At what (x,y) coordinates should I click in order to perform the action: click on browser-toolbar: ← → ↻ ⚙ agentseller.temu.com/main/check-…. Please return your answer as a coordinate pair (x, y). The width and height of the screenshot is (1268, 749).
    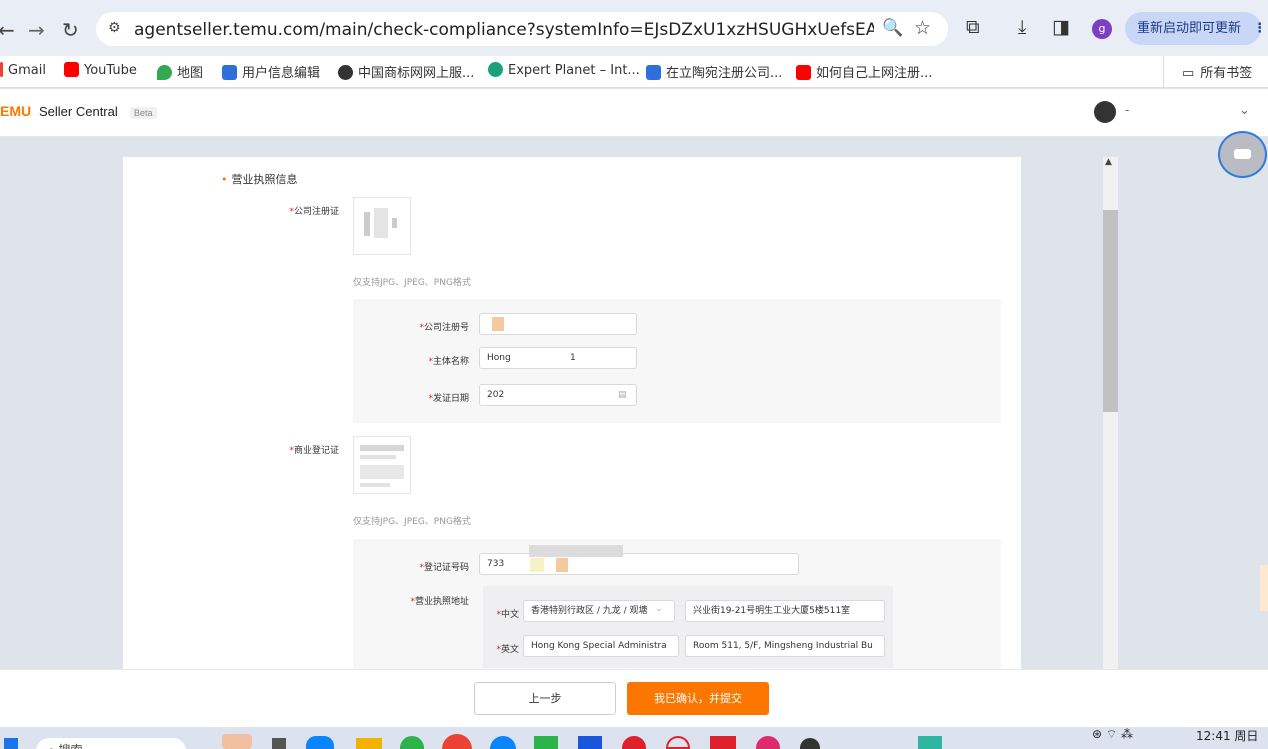
    Looking at the image, I should click on (634, 28).